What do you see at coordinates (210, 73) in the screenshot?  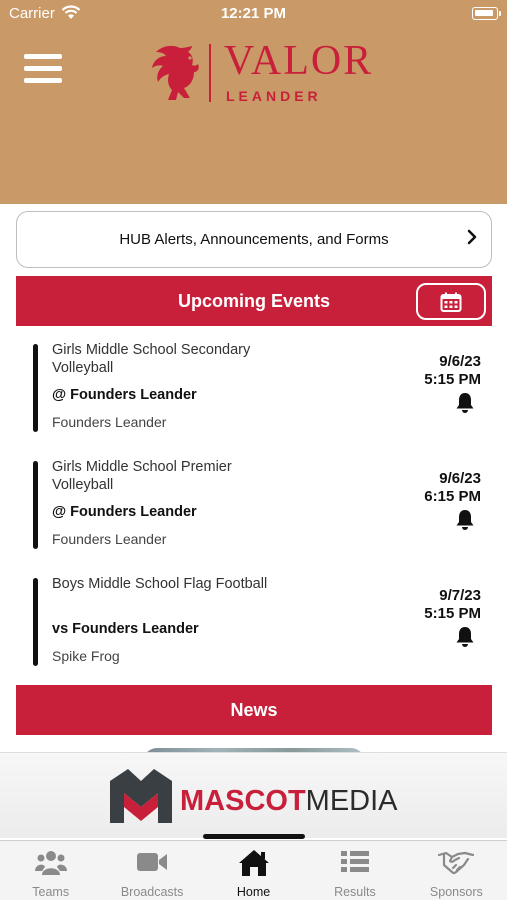 I see `logo-divider` at bounding box center [210, 73].